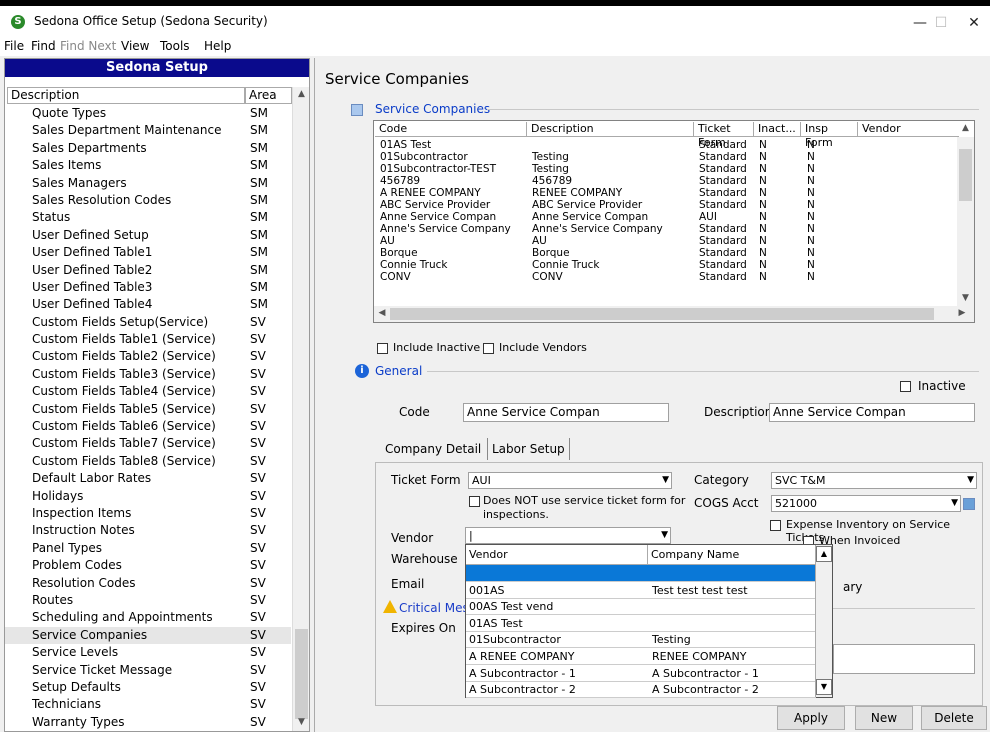 This screenshot has height=732, width=990. What do you see at coordinates (148, 287) in the screenshot?
I see `list-item: User Defined Table3 SM` at bounding box center [148, 287].